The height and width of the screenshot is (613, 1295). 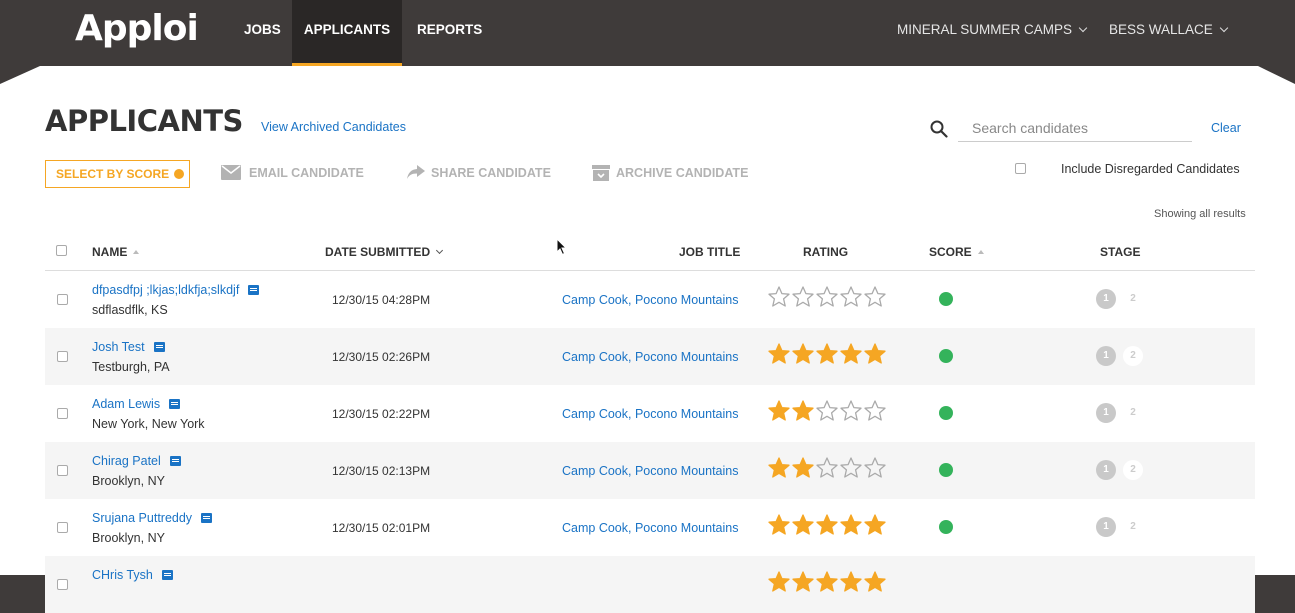 I want to click on chevron-down-icon, so click(x=1224, y=28).